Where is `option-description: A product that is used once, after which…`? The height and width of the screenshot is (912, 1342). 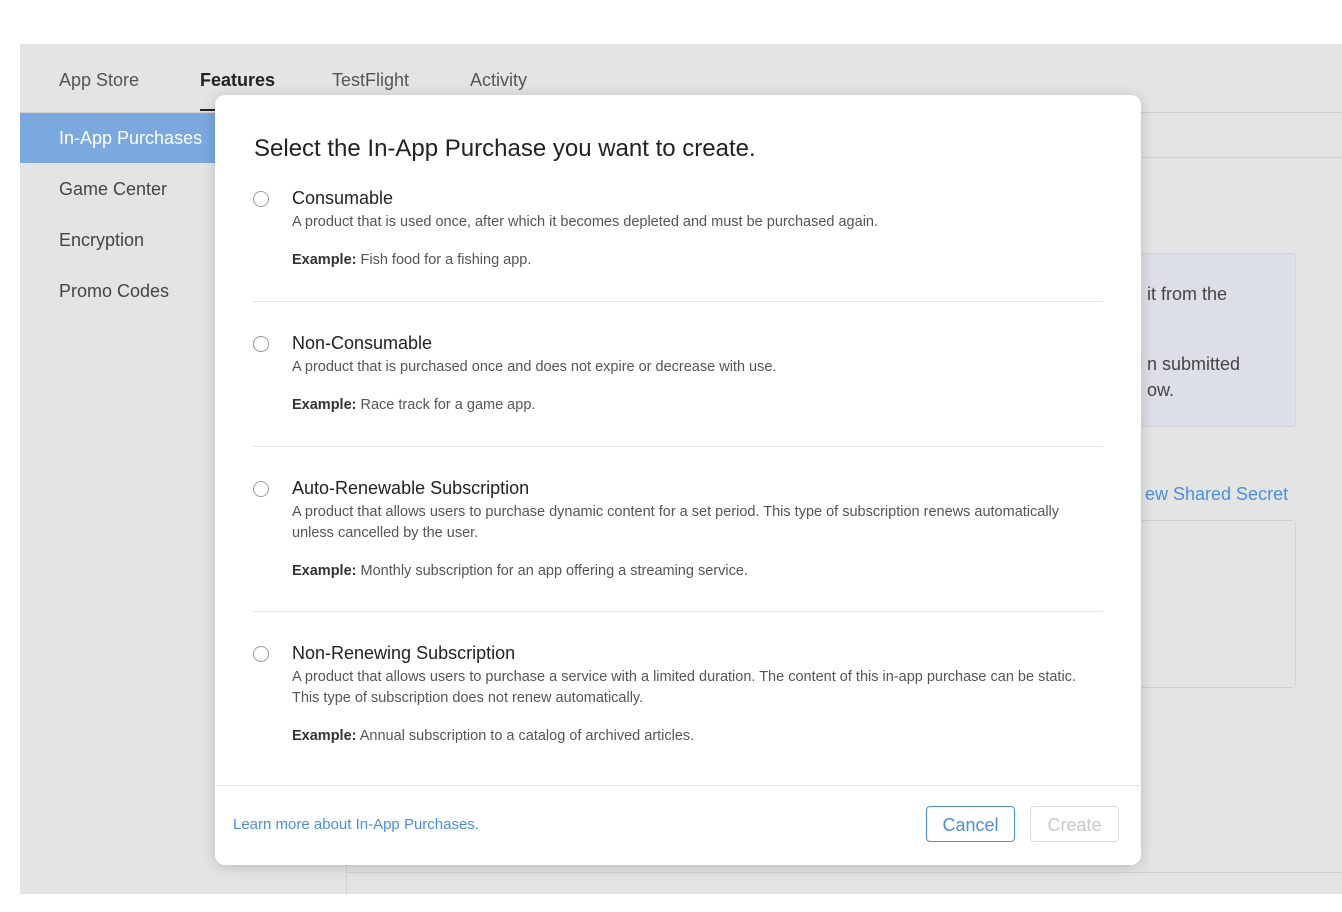 option-description: A product that is used once, after which… is located at coordinates (585, 222).